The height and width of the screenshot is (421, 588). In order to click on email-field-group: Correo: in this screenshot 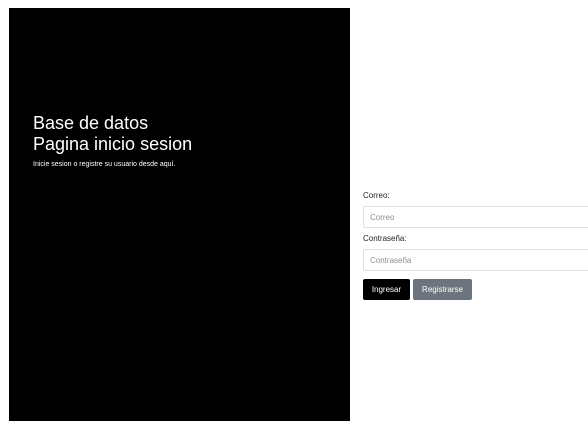, I will do `click(475, 209)`.